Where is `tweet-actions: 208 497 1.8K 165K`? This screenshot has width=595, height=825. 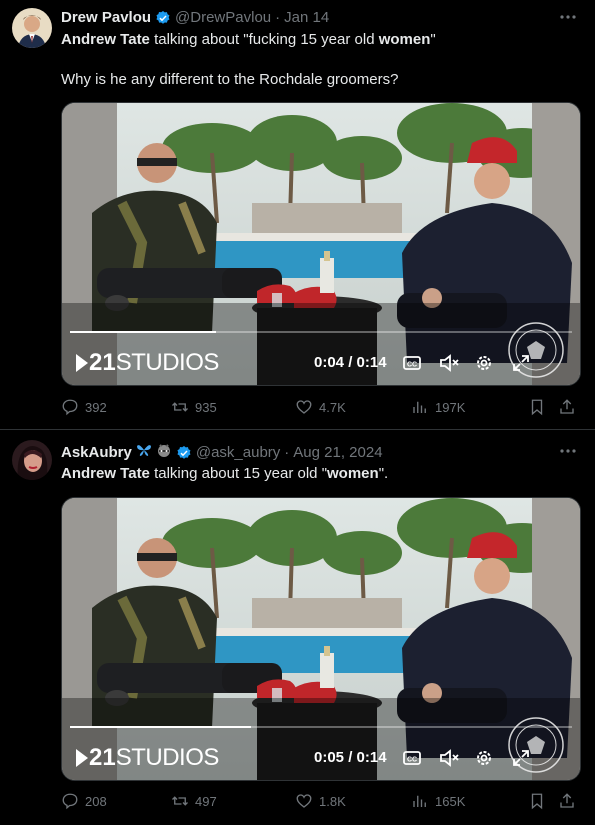 tweet-actions: 208 497 1.8K 165K is located at coordinates (321, 802).